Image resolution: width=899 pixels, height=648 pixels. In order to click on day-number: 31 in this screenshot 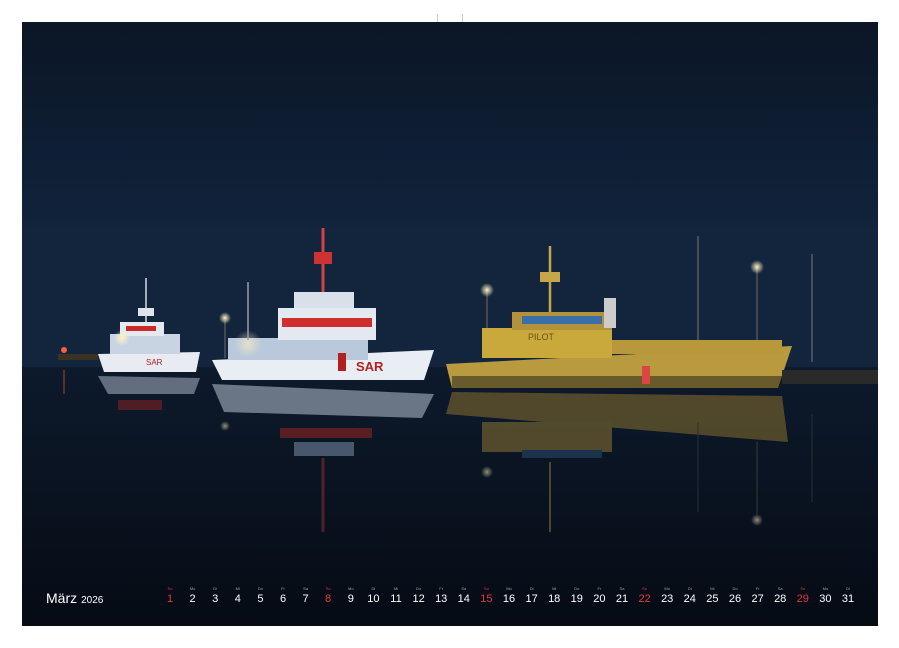, I will do `click(848, 599)`.